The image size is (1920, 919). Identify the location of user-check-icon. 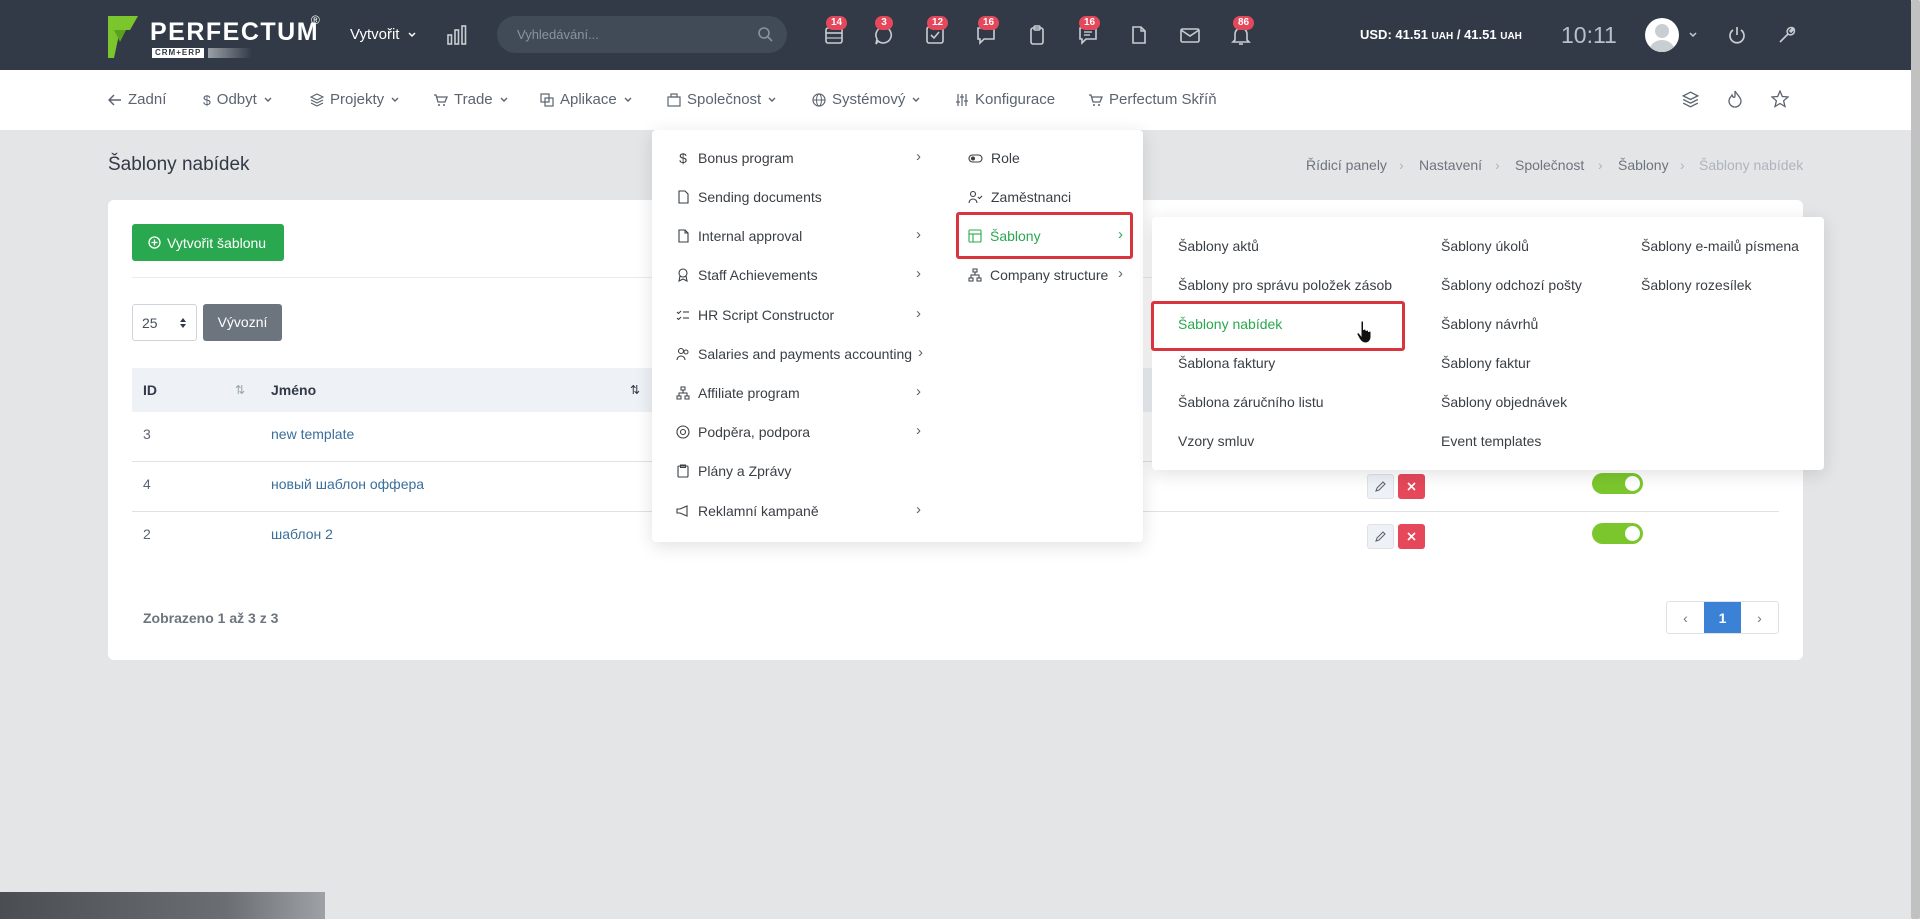
(975, 197).